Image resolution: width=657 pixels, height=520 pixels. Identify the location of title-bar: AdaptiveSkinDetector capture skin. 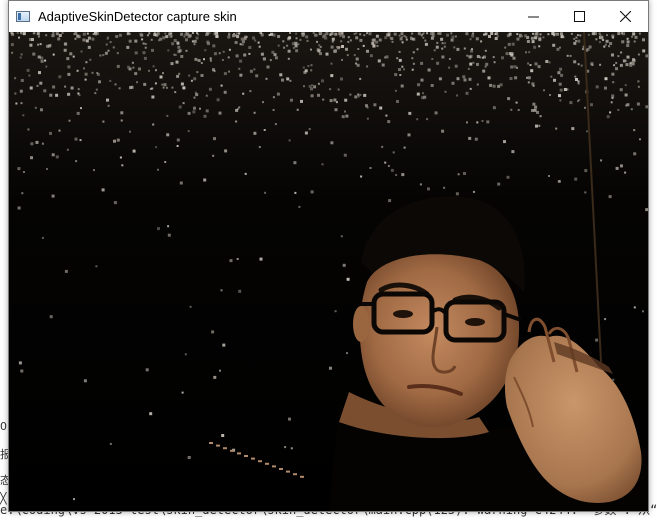
(328, 16).